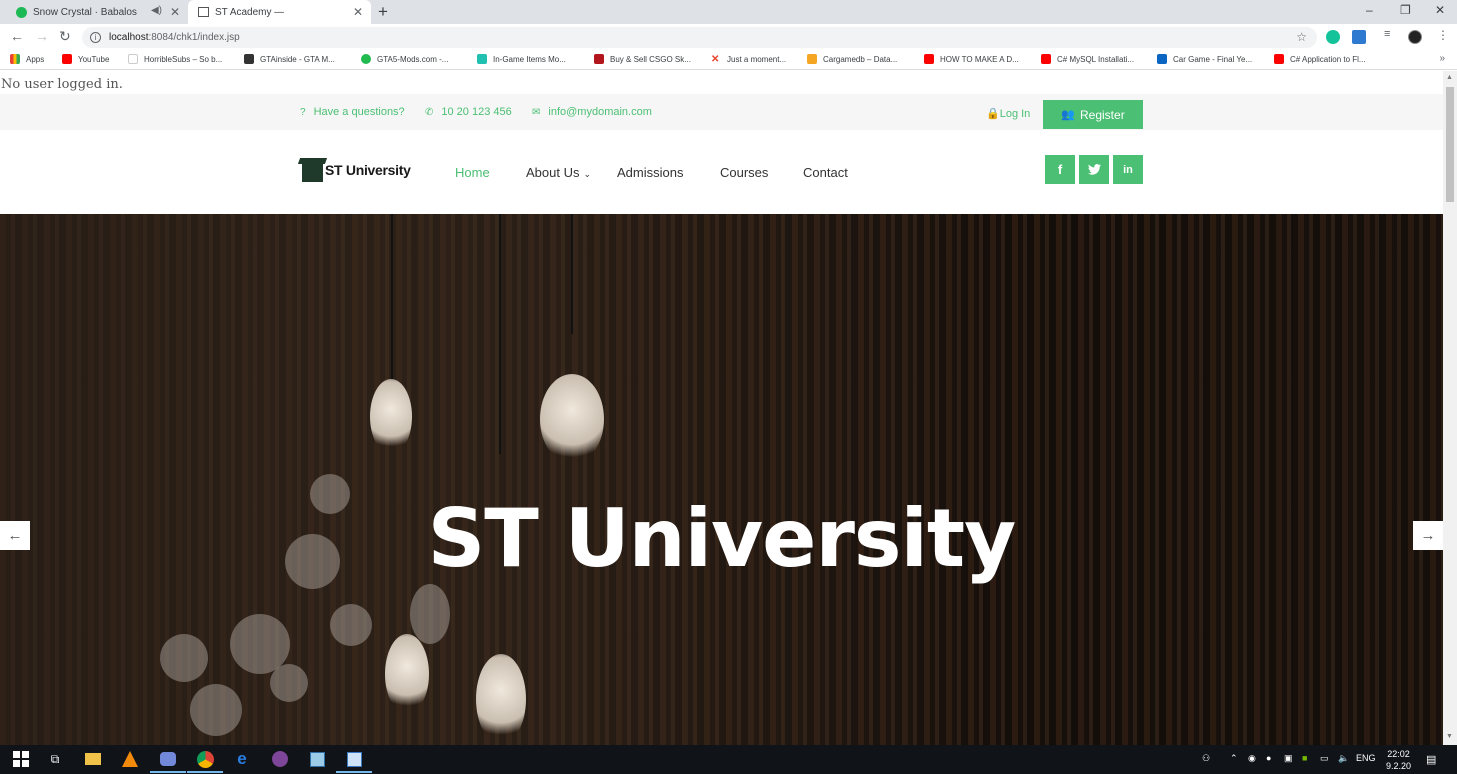  What do you see at coordinates (600, 112) in the screenshot?
I see `email-text: info@mydomain.com` at bounding box center [600, 112].